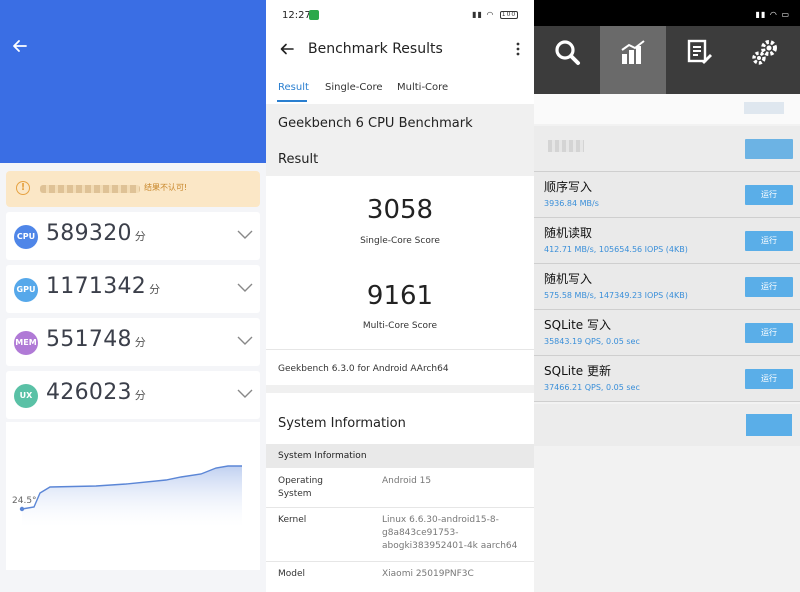 Image resolution: width=800 pixels, height=592 pixels. What do you see at coordinates (633, 52) in the screenshot?
I see `bar-chart-icon` at bounding box center [633, 52].